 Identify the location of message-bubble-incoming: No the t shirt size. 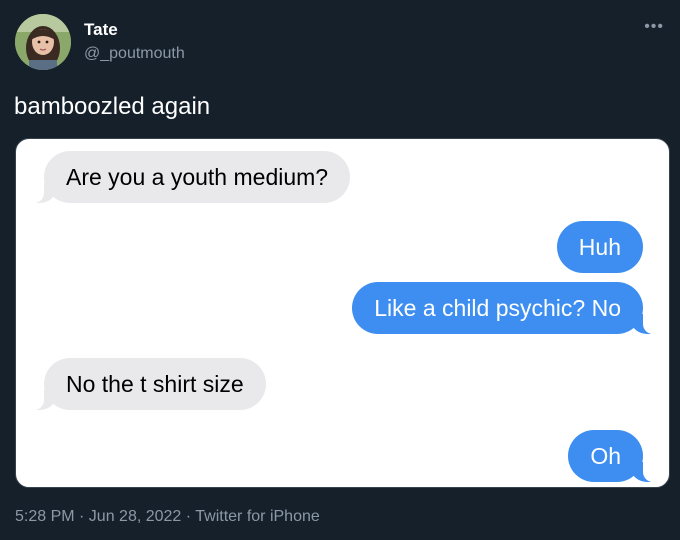
(149, 384).